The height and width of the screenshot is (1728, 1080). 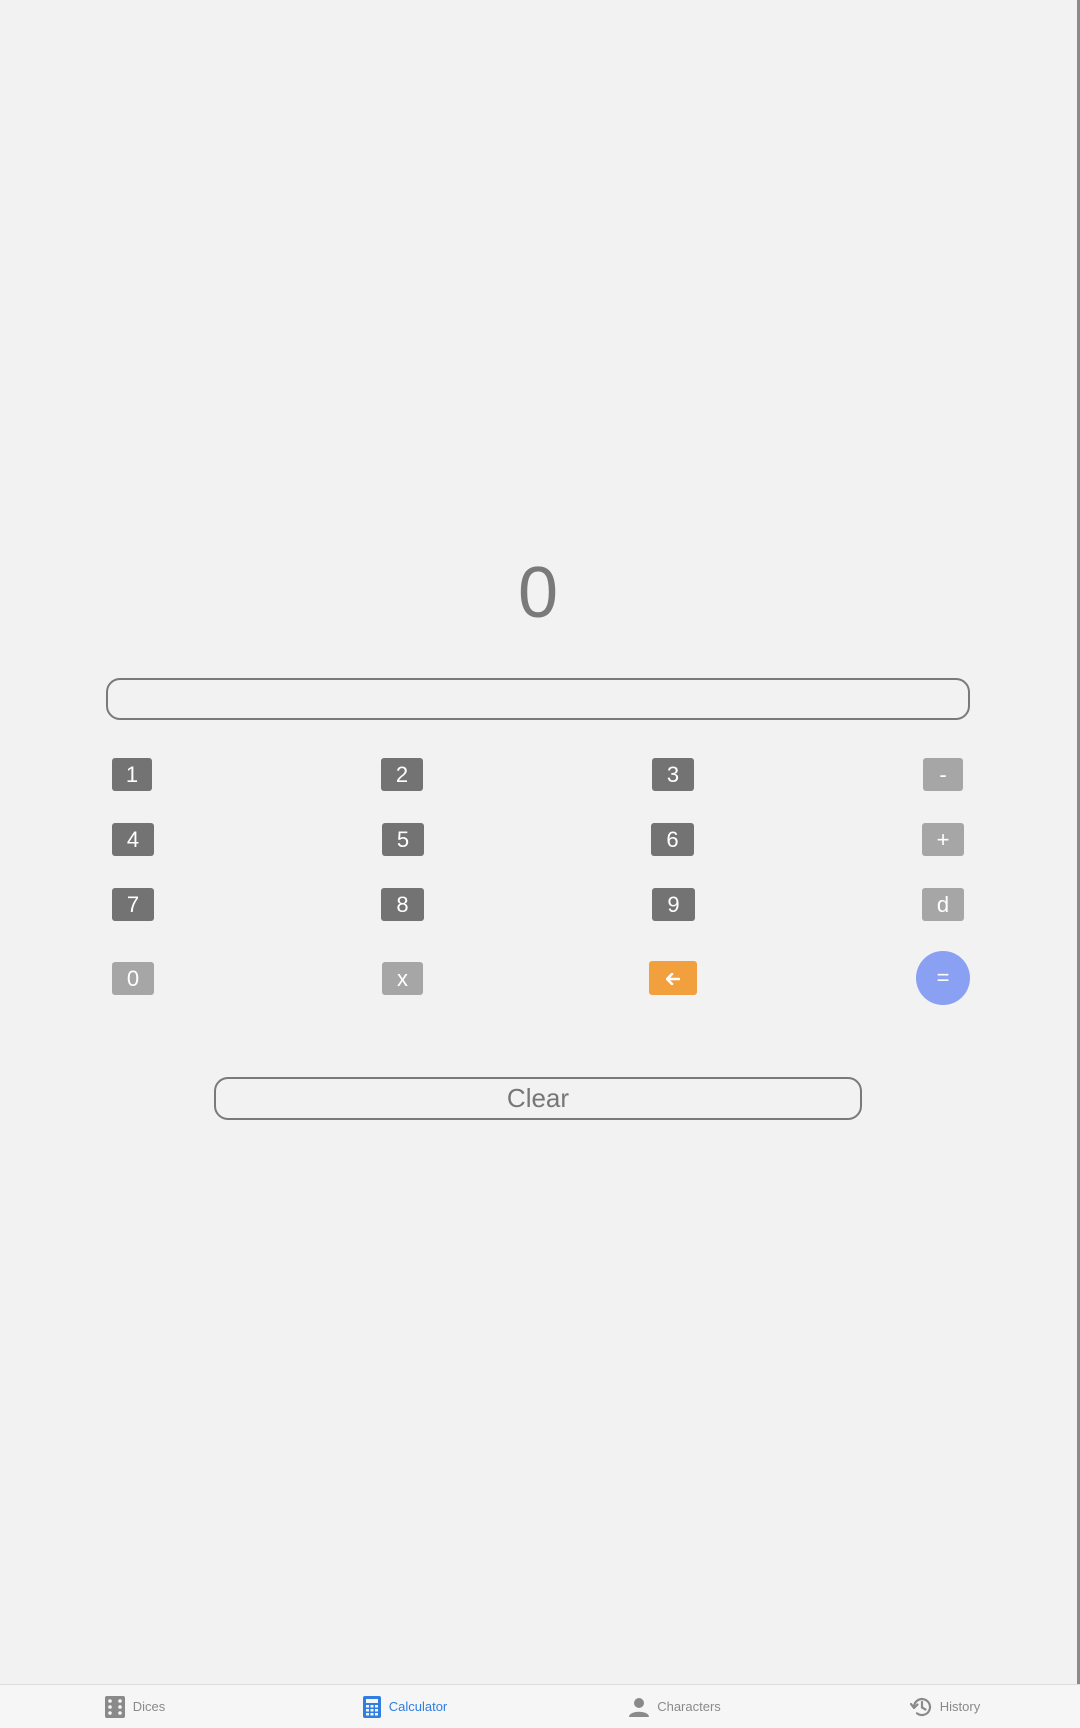 I want to click on key-4: 4, so click(x=133, y=839).